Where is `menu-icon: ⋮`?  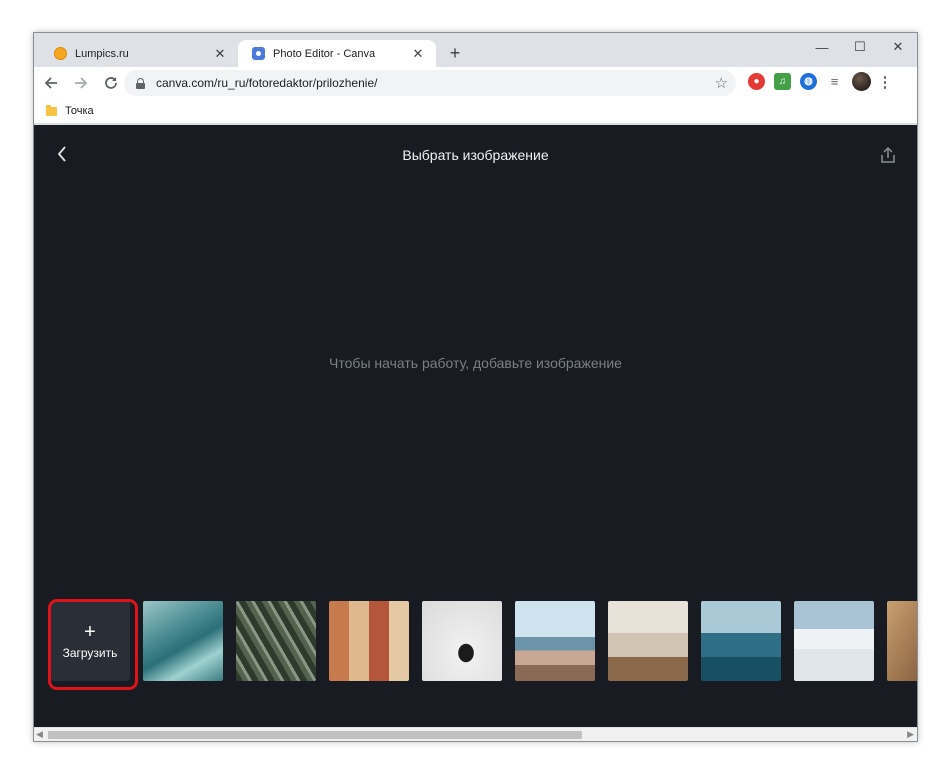 menu-icon: ⋮ is located at coordinates (885, 82).